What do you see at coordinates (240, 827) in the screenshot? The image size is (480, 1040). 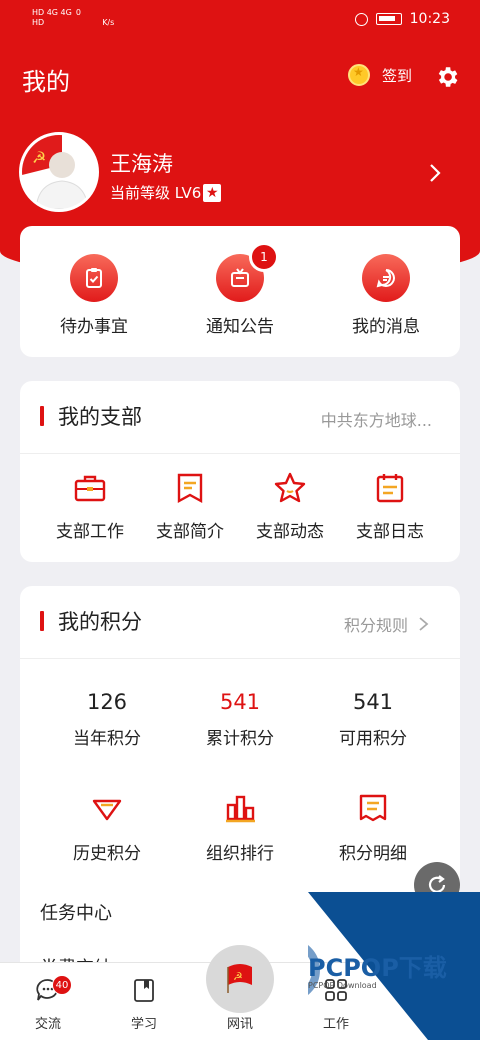 I see `org-ranking-link: 组织排行` at bounding box center [240, 827].